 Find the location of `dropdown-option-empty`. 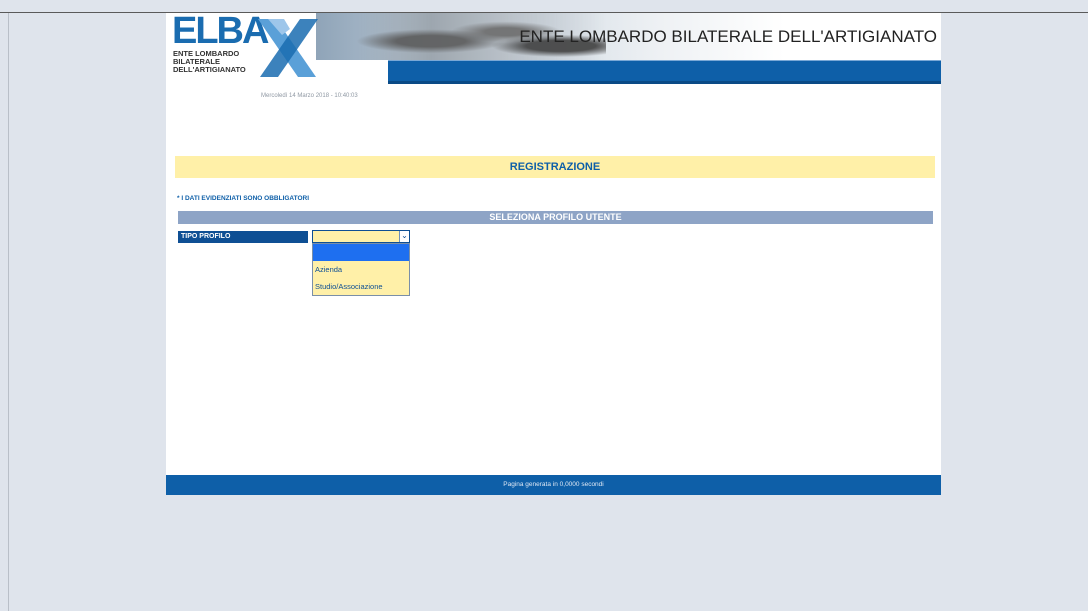

dropdown-option-empty is located at coordinates (361, 252).